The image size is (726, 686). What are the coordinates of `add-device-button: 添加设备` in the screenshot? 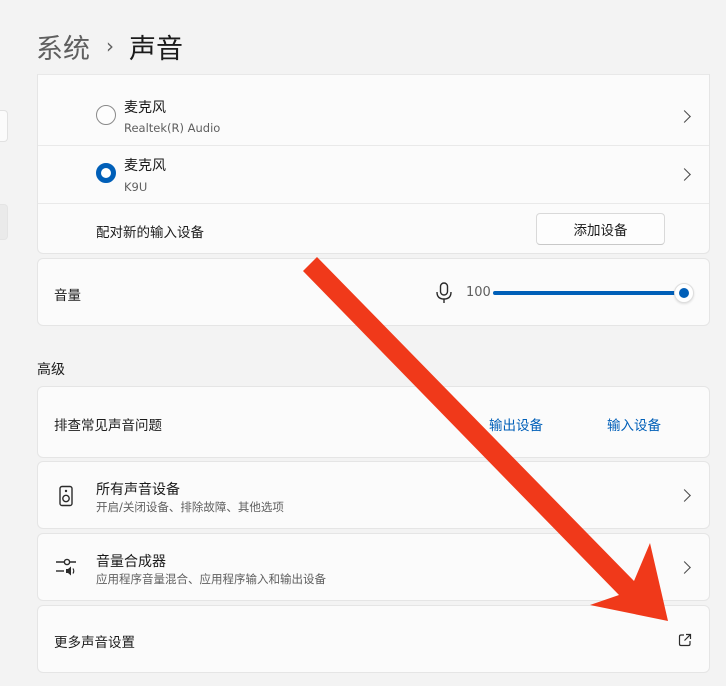 It's located at (600, 229).